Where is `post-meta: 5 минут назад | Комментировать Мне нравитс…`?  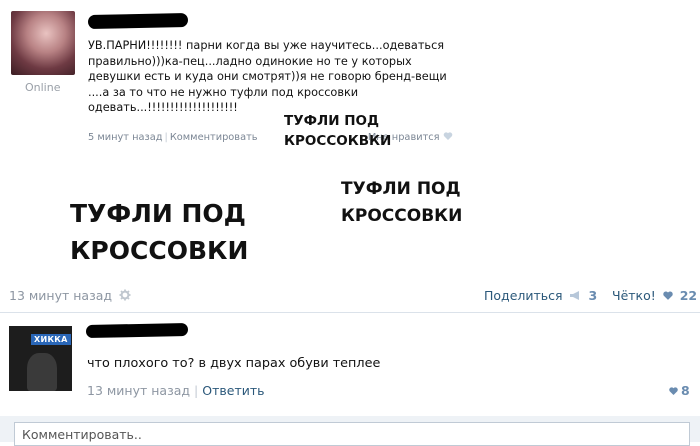
post-meta: 5 минут назад | Комментировать Мне нравитс… is located at coordinates (270, 137).